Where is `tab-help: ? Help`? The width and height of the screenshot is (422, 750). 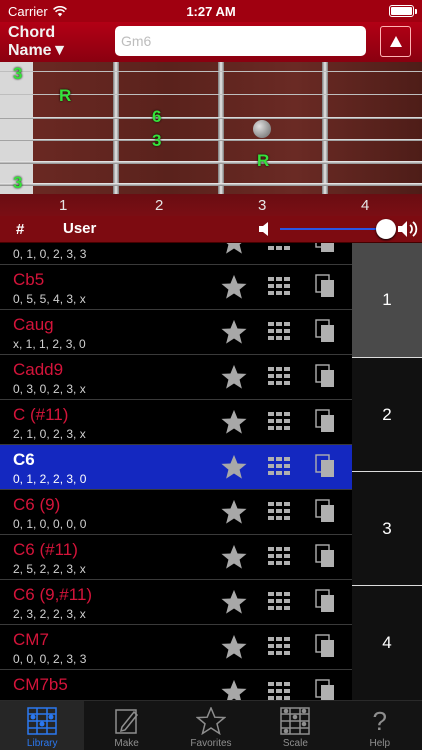 tab-help: ? Help is located at coordinates (380, 725).